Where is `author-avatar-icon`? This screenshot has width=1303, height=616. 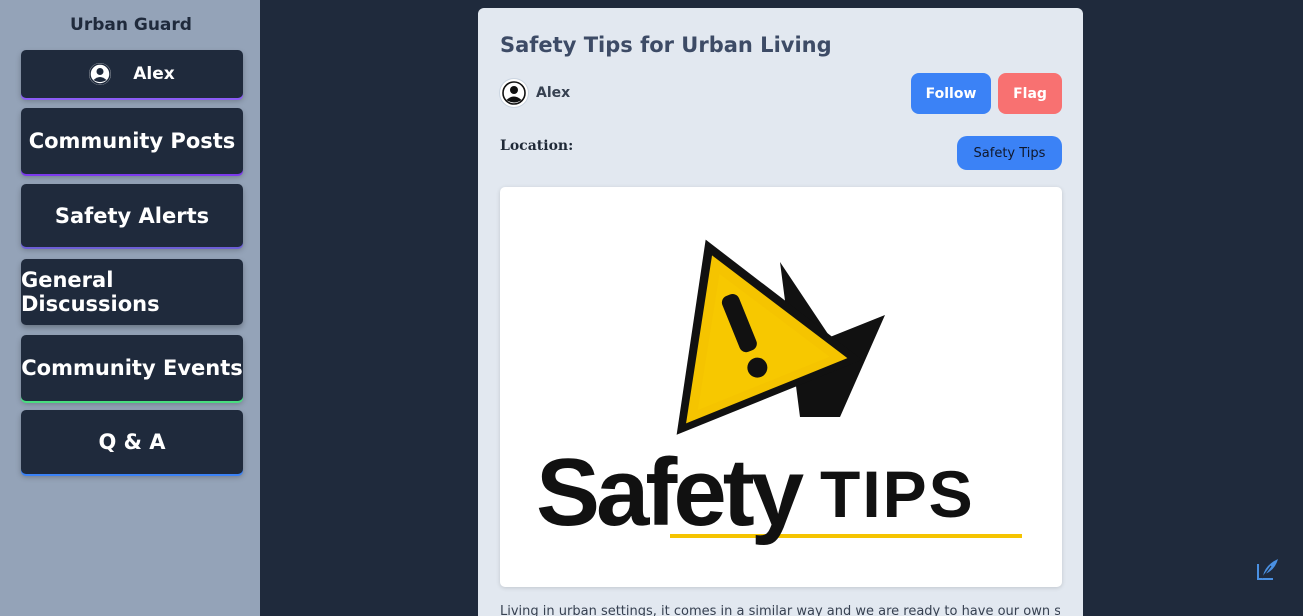 author-avatar-icon is located at coordinates (514, 93).